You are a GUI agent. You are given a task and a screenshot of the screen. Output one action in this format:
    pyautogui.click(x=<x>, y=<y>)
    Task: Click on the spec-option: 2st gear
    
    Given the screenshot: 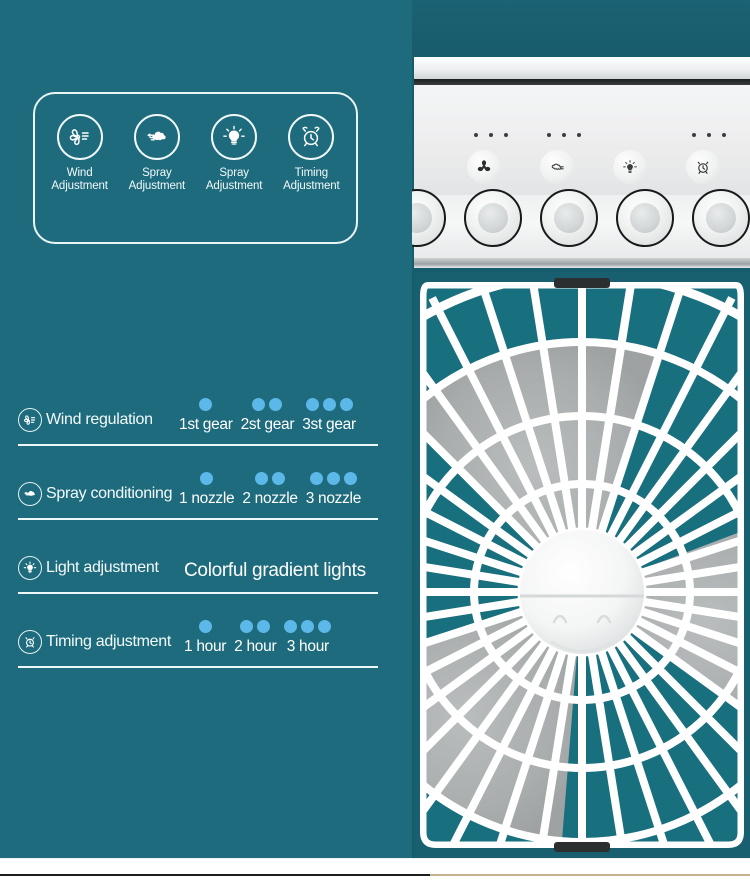 What is the action you would take?
    pyautogui.click(x=268, y=416)
    